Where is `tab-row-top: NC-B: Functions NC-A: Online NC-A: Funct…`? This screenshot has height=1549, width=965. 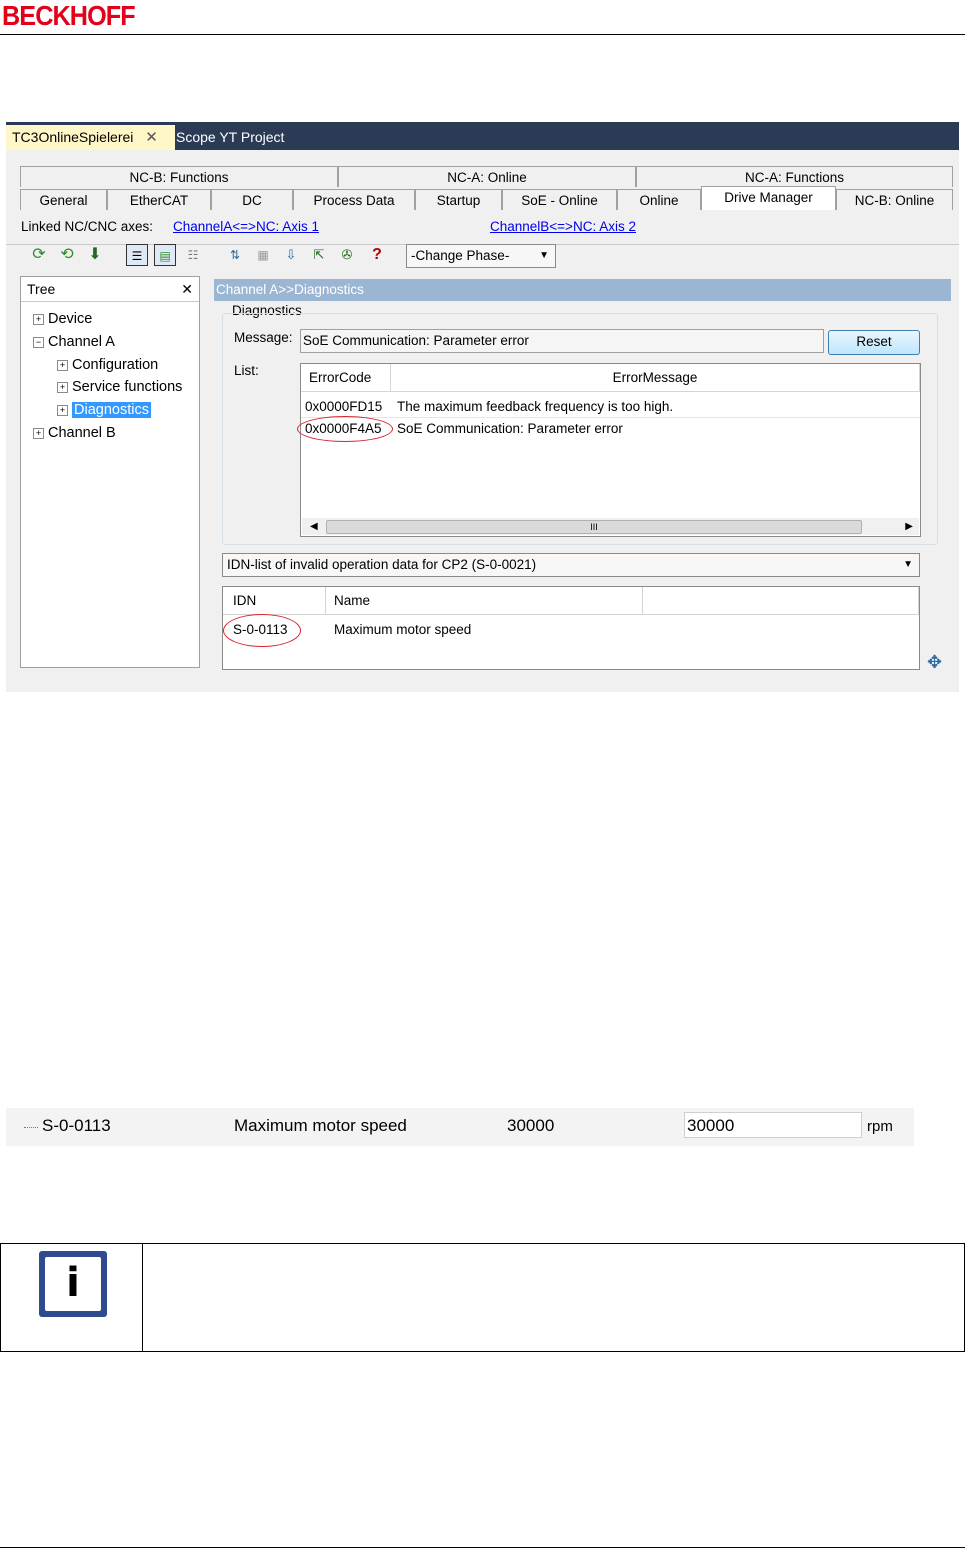 tab-row-top: NC-B: Functions NC-A: Online NC-A: Funct… is located at coordinates (486, 177).